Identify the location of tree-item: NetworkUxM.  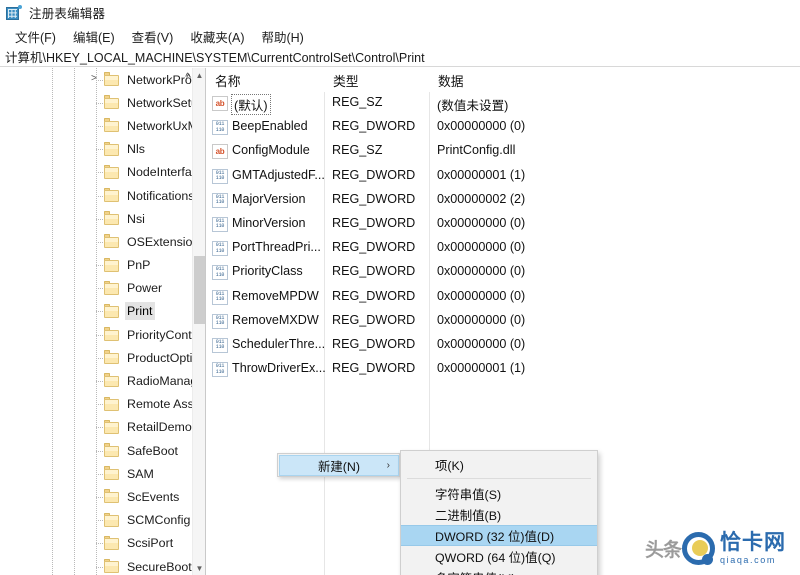
(96, 125).